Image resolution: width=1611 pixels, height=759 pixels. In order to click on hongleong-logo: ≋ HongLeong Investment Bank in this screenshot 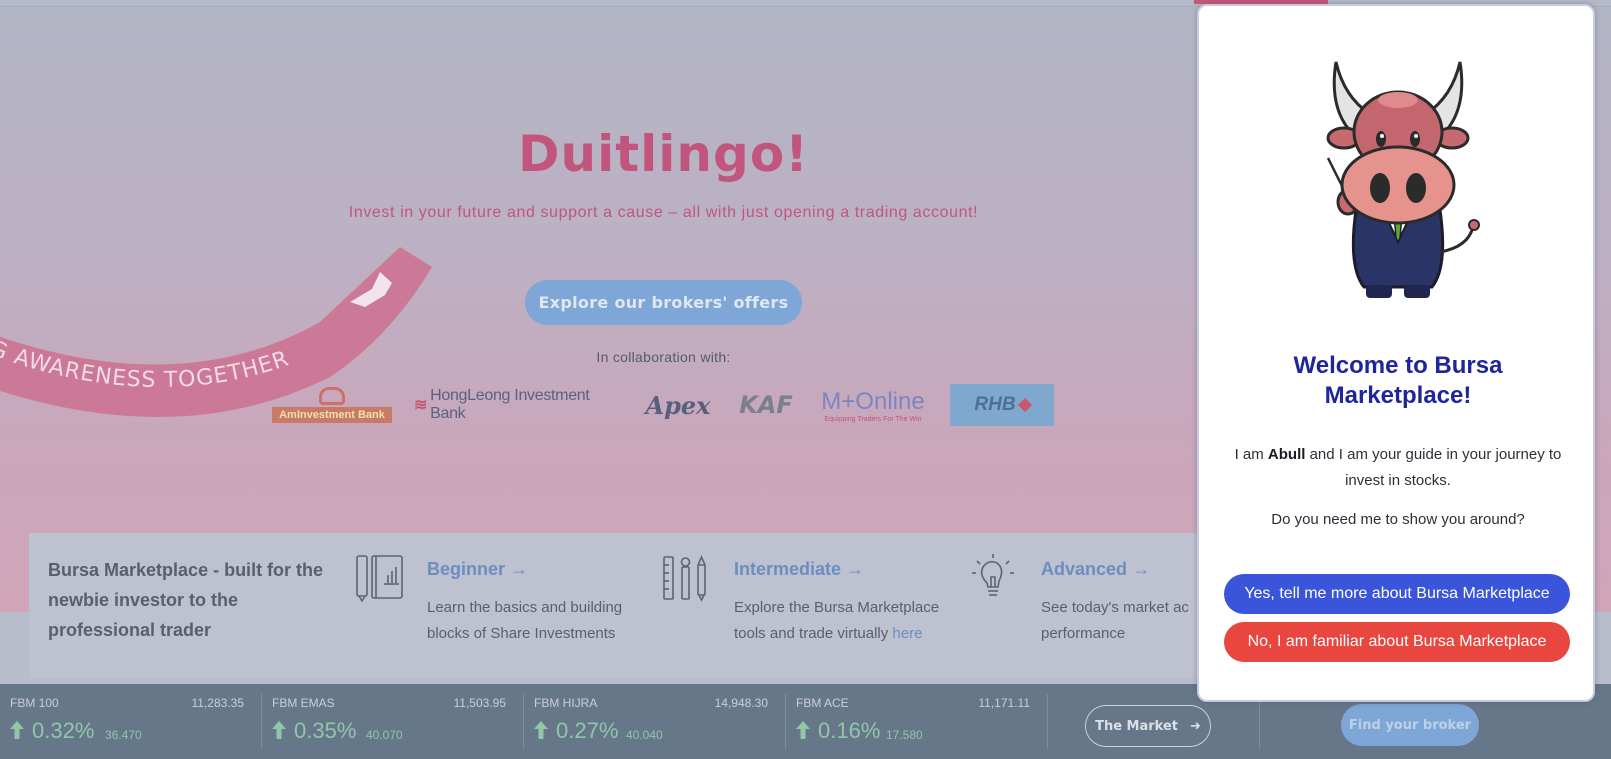, I will do `click(518, 405)`.